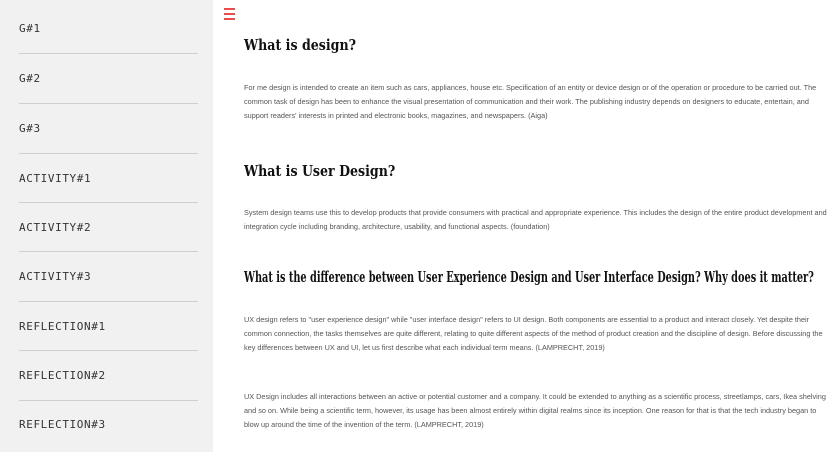  I want to click on hamburger-icon, so click(229, 14).